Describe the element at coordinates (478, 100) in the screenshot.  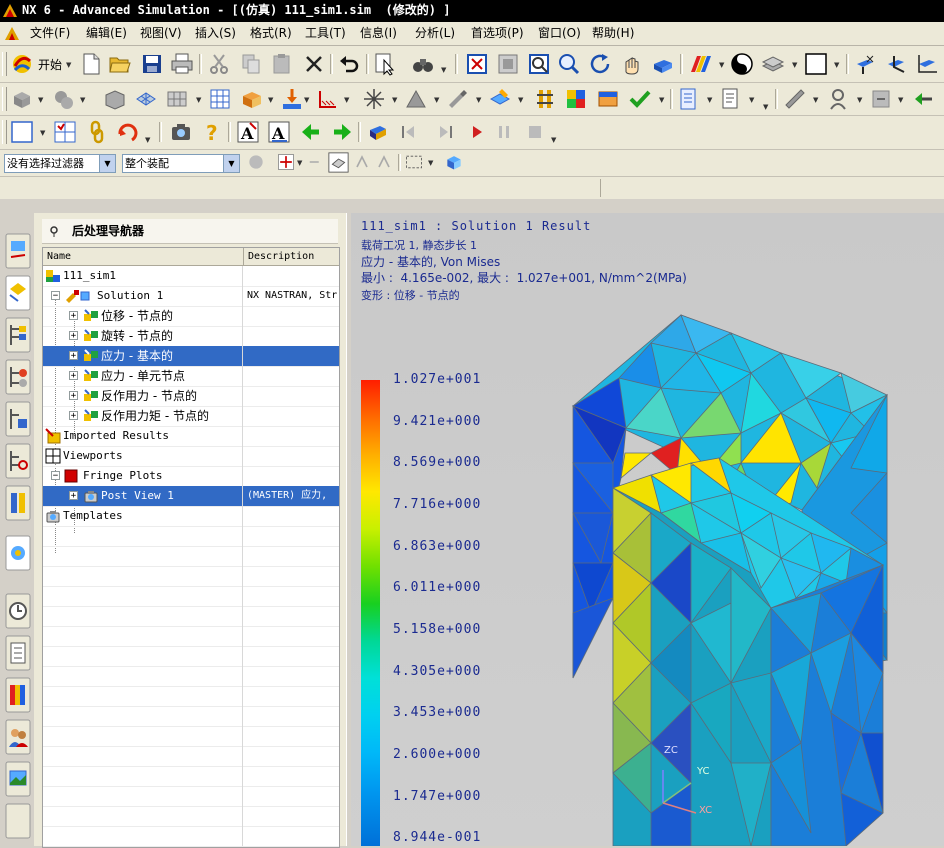
I see `edit-dropdown-icon: ▼` at that location.